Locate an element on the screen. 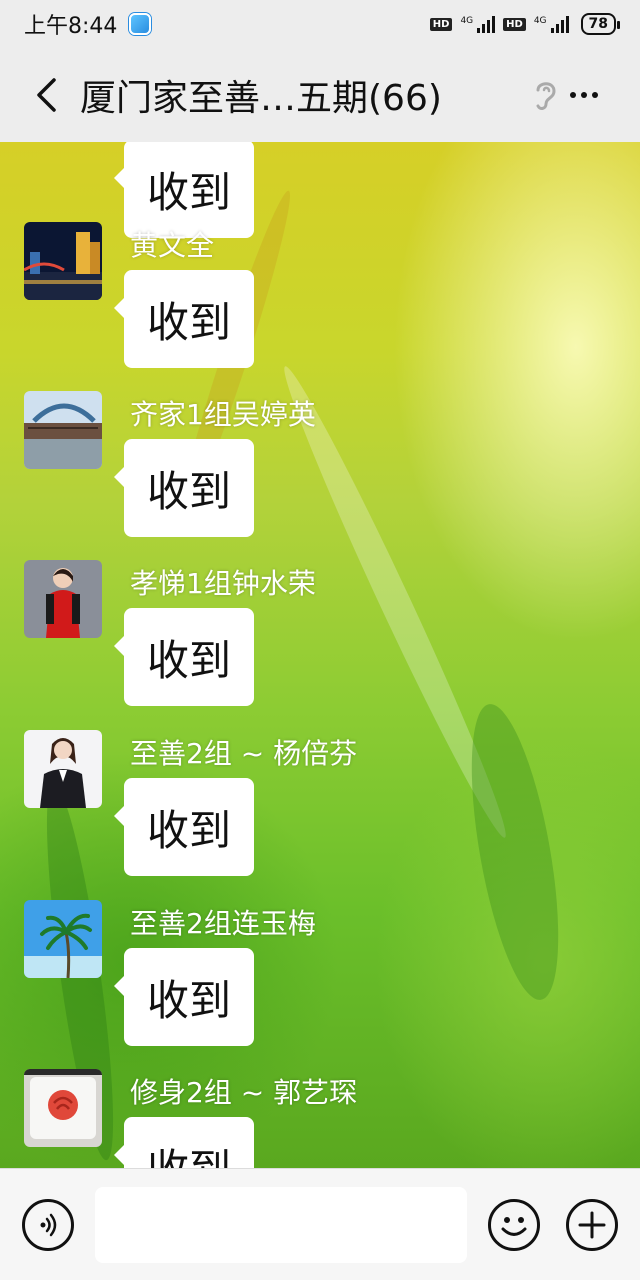 This screenshot has height=1280, width=640. message-item: 至善2组 ~ 杨倍芬 收到 is located at coordinates (320, 815).